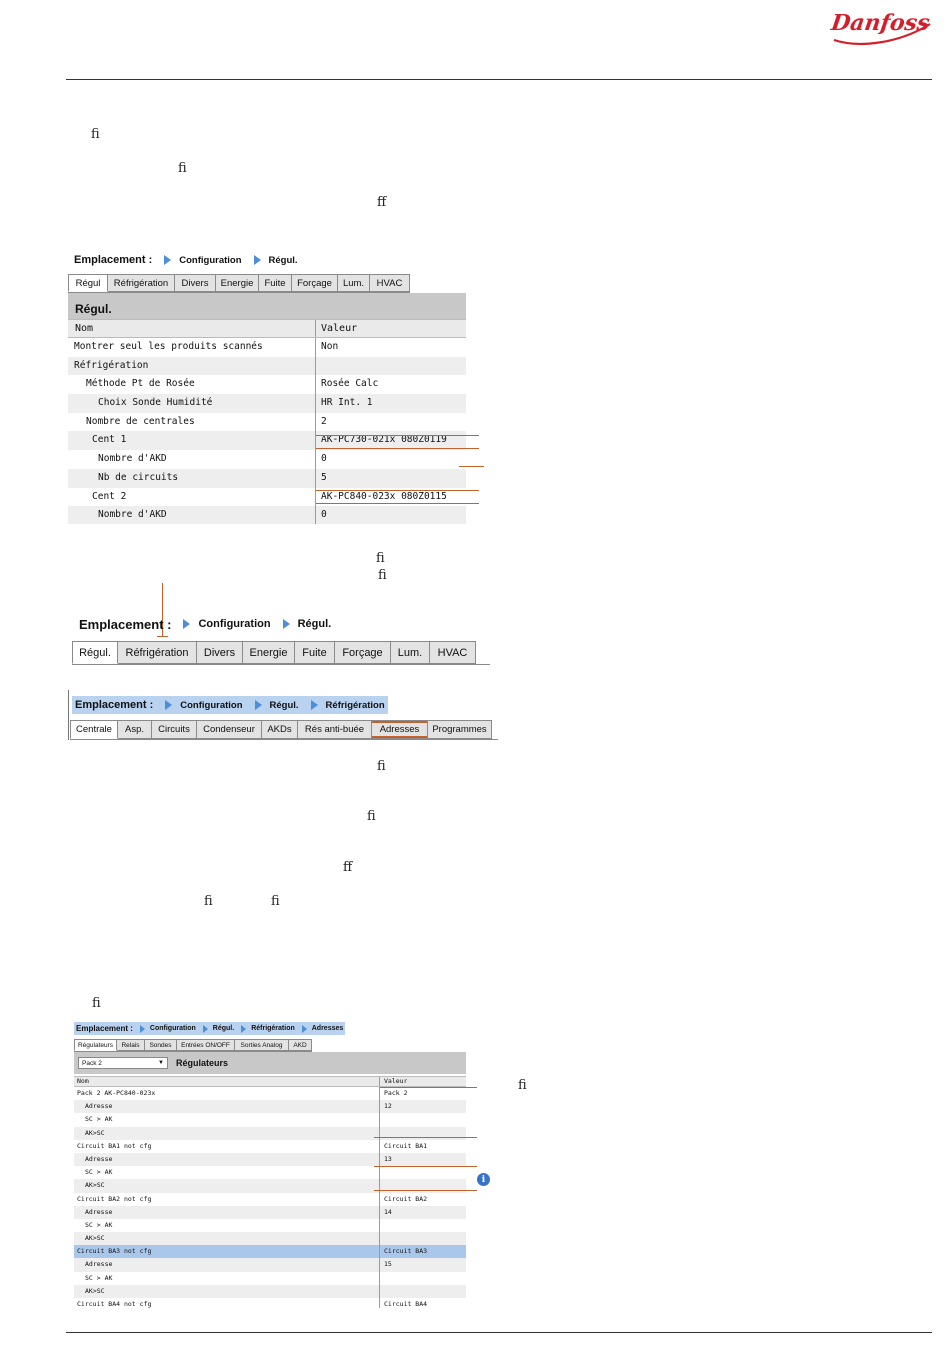 Image resolution: width=950 pixels, height=1369 pixels. I want to click on tab-akd: AKD, so click(300, 1045).